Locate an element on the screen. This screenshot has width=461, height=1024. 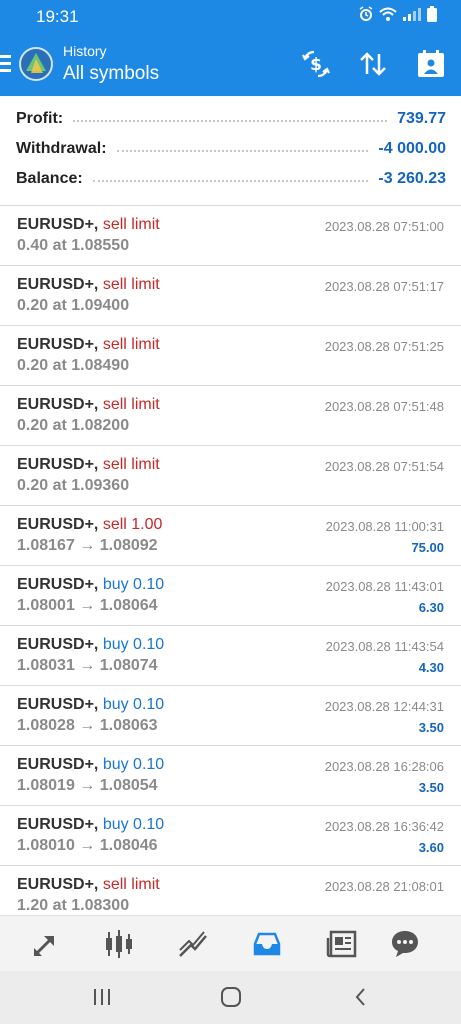
order-time: 2023.08.28 07:51:00 is located at coordinates (384, 226).